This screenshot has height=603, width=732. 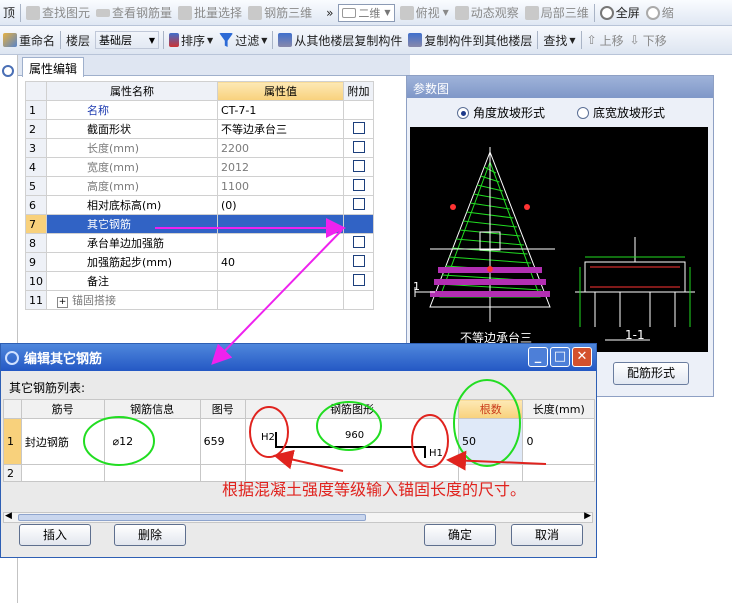 I want to click on insert-button: 插入, so click(x=55, y=535).